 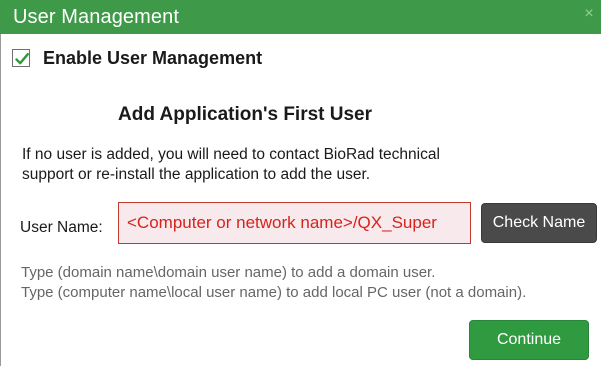 I want to click on title-bar: User Management ×, so click(x=300, y=17).